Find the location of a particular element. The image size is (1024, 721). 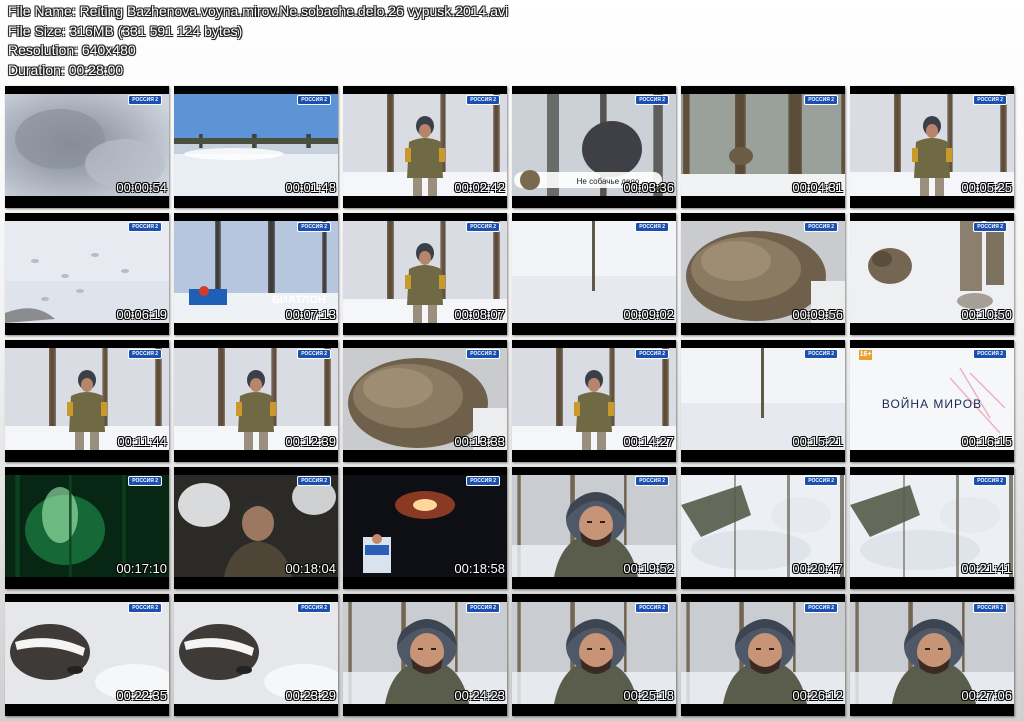

thumbnail-timestamp: 00:16:15 is located at coordinates (986, 441).